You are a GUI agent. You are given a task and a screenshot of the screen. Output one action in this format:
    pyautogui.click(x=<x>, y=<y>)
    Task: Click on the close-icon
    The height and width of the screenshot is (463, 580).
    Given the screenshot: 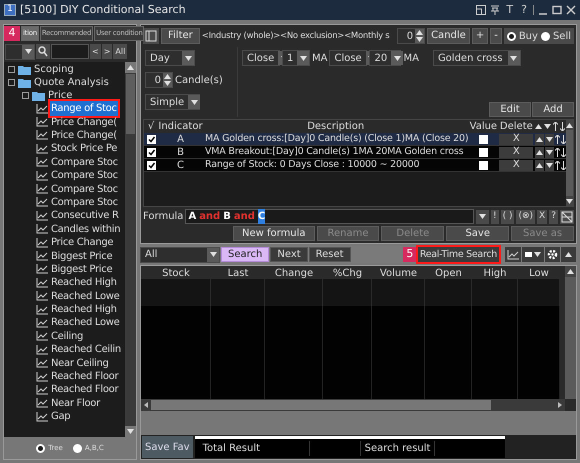 What is the action you would take?
    pyautogui.click(x=571, y=10)
    